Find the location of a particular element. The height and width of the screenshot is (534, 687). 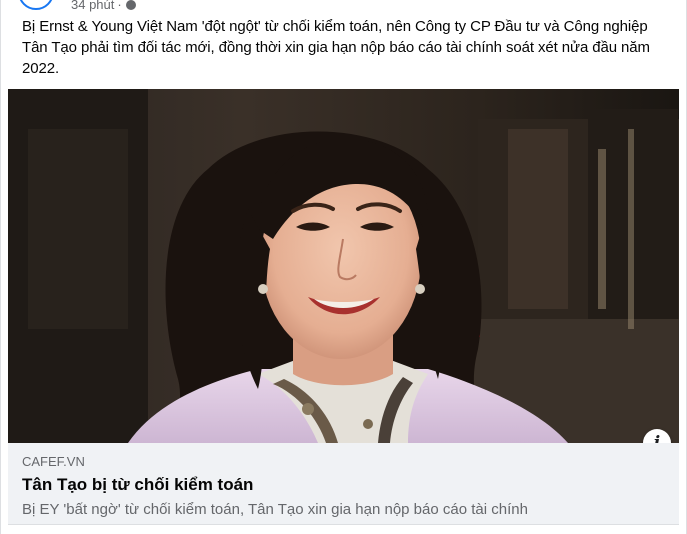

avatar is located at coordinates (36, 5).